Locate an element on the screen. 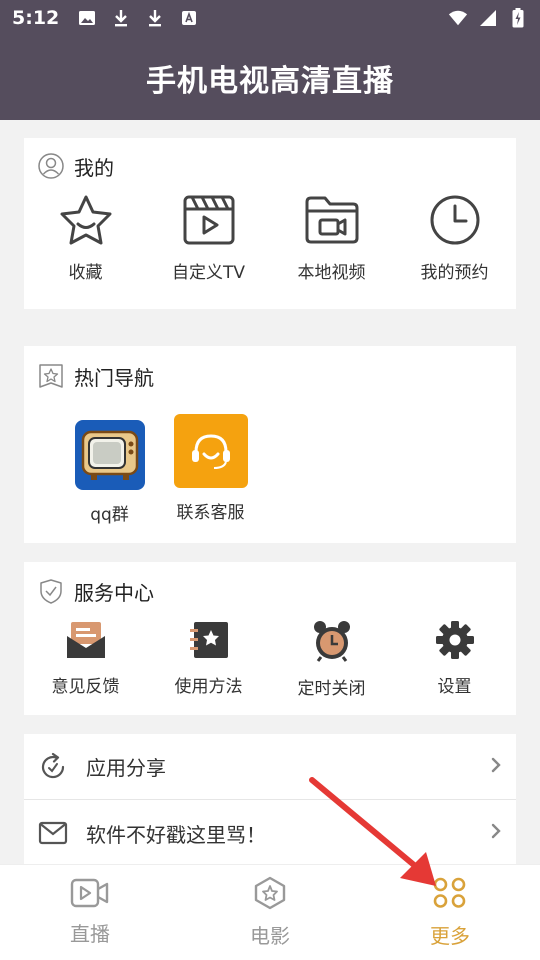 This screenshot has height=960, width=540. service-title: 服务中心 is located at coordinates (114, 592).